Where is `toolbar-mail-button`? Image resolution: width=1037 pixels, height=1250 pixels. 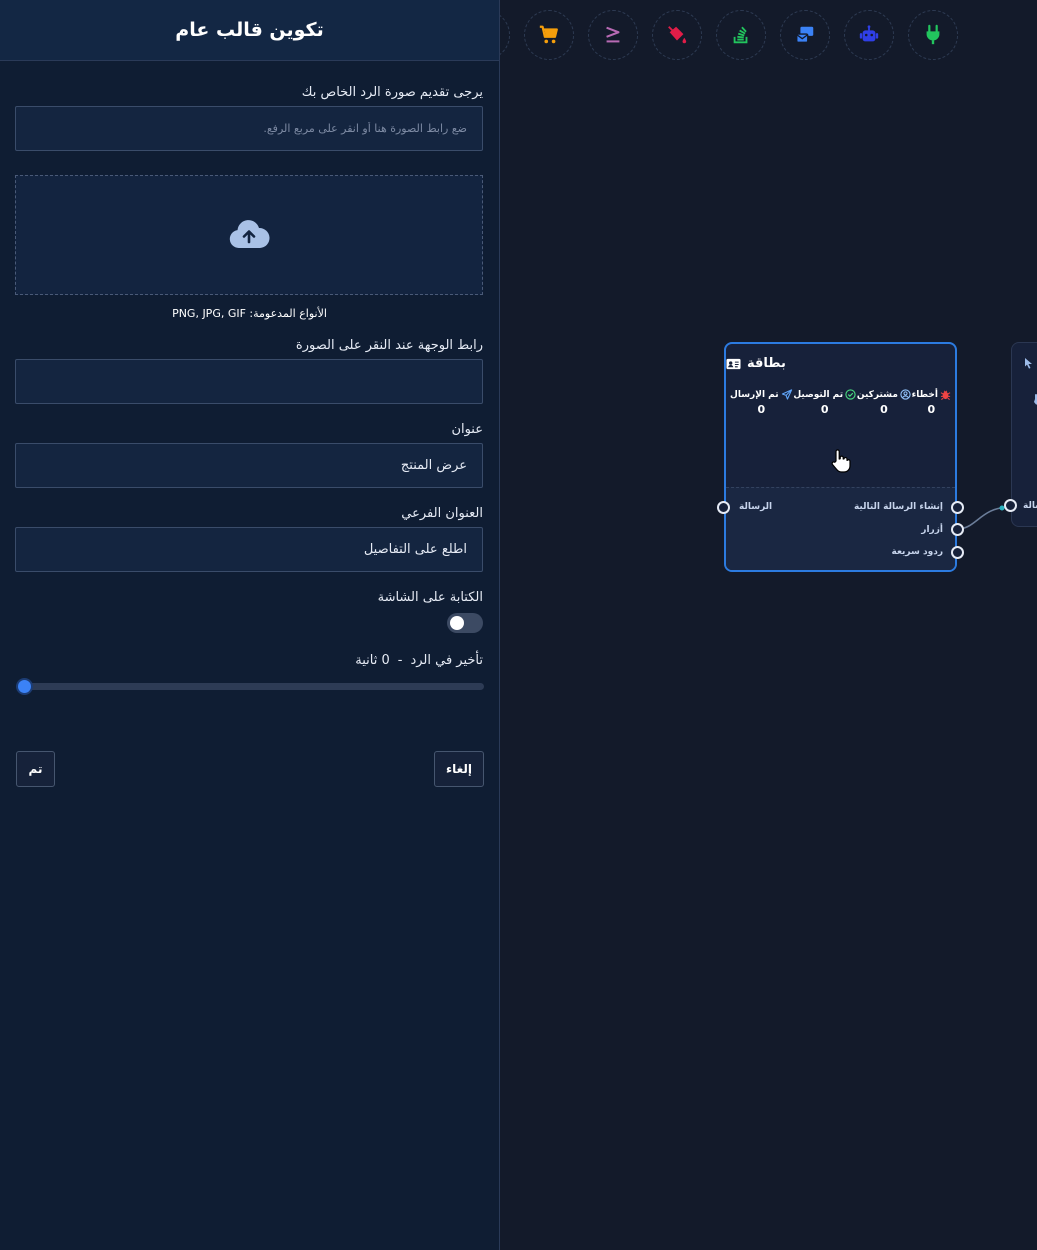
toolbar-mail-button is located at coordinates (805, 35).